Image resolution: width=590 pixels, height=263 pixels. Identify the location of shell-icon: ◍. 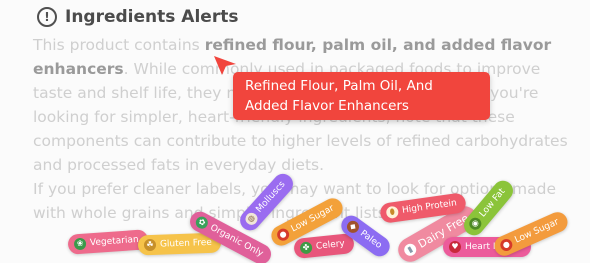
(251, 219).